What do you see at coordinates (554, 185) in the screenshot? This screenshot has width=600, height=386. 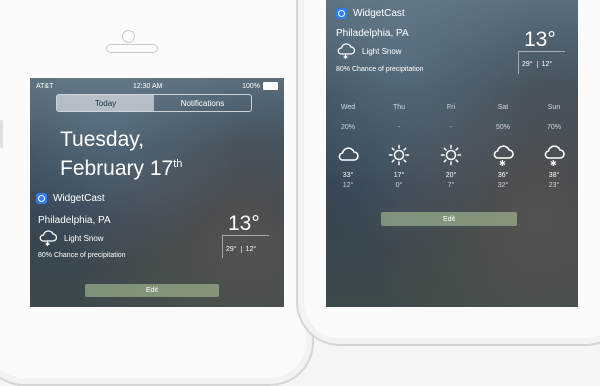 I see `forecast-low: 23°` at bounding box center [554, 185].